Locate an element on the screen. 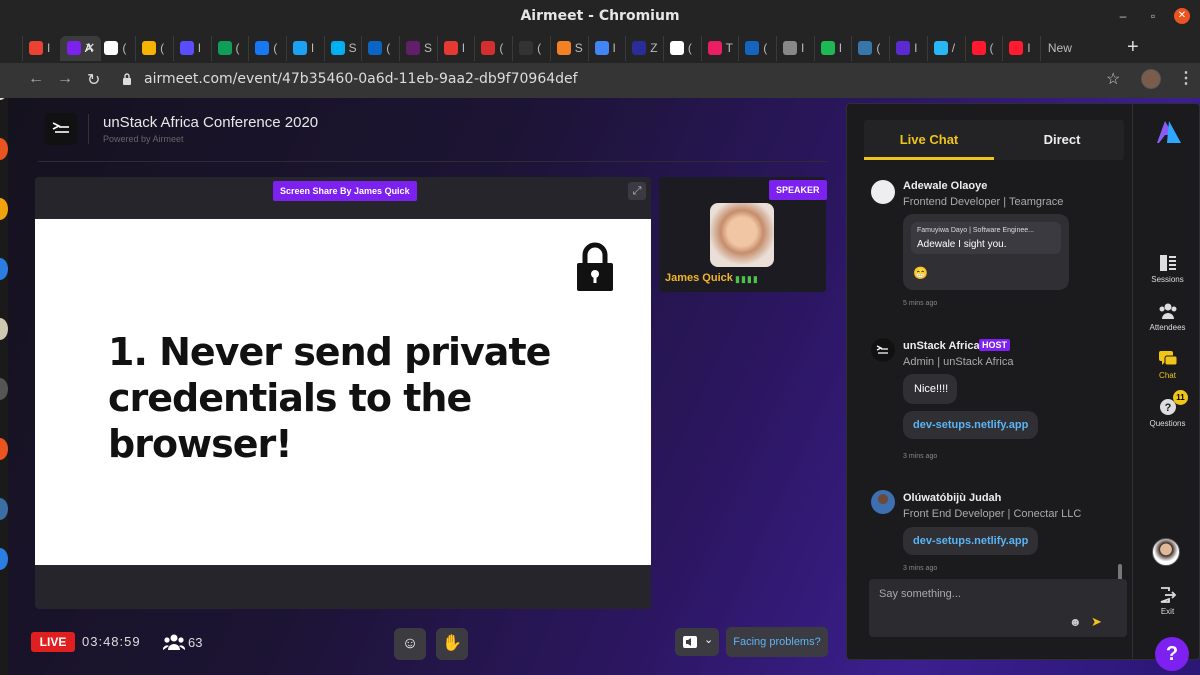 The height and width of the screenshot is (675, 1200). browser-menu-icon: ⋮ is located at coordinates (1186, 78).